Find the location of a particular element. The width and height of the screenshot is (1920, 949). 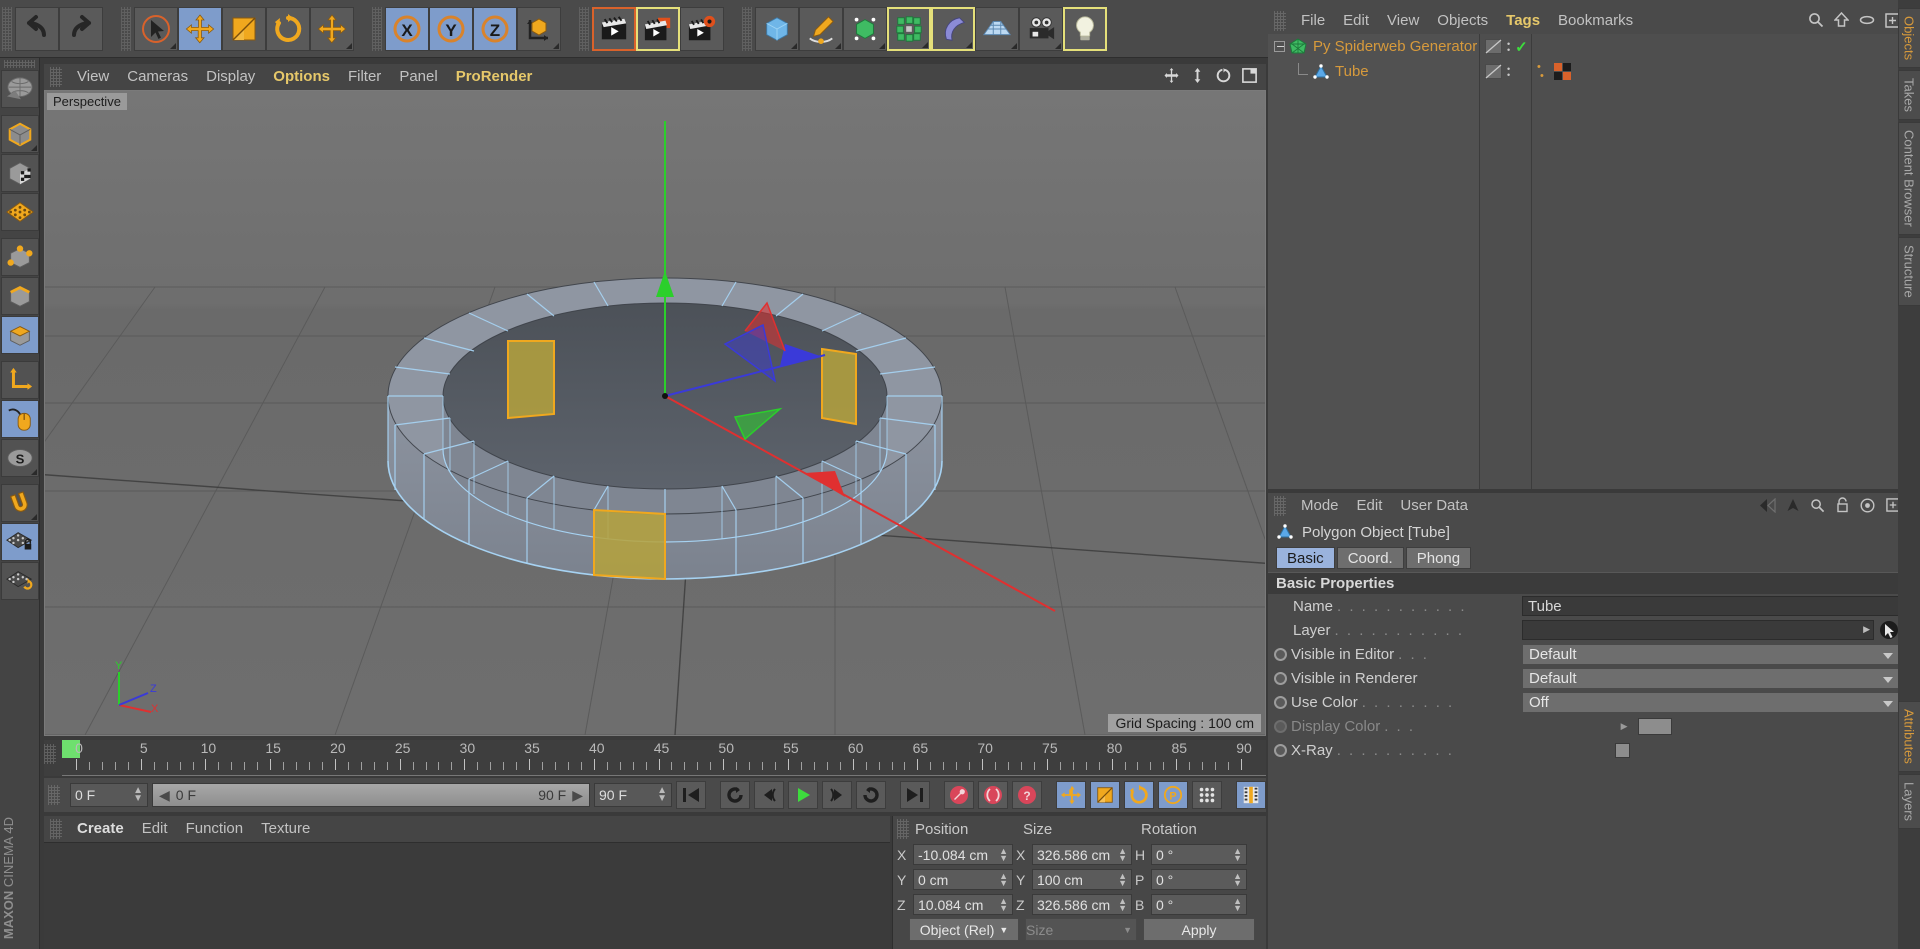

visible-editor-select: Default is located at coordinates (1711, 654).